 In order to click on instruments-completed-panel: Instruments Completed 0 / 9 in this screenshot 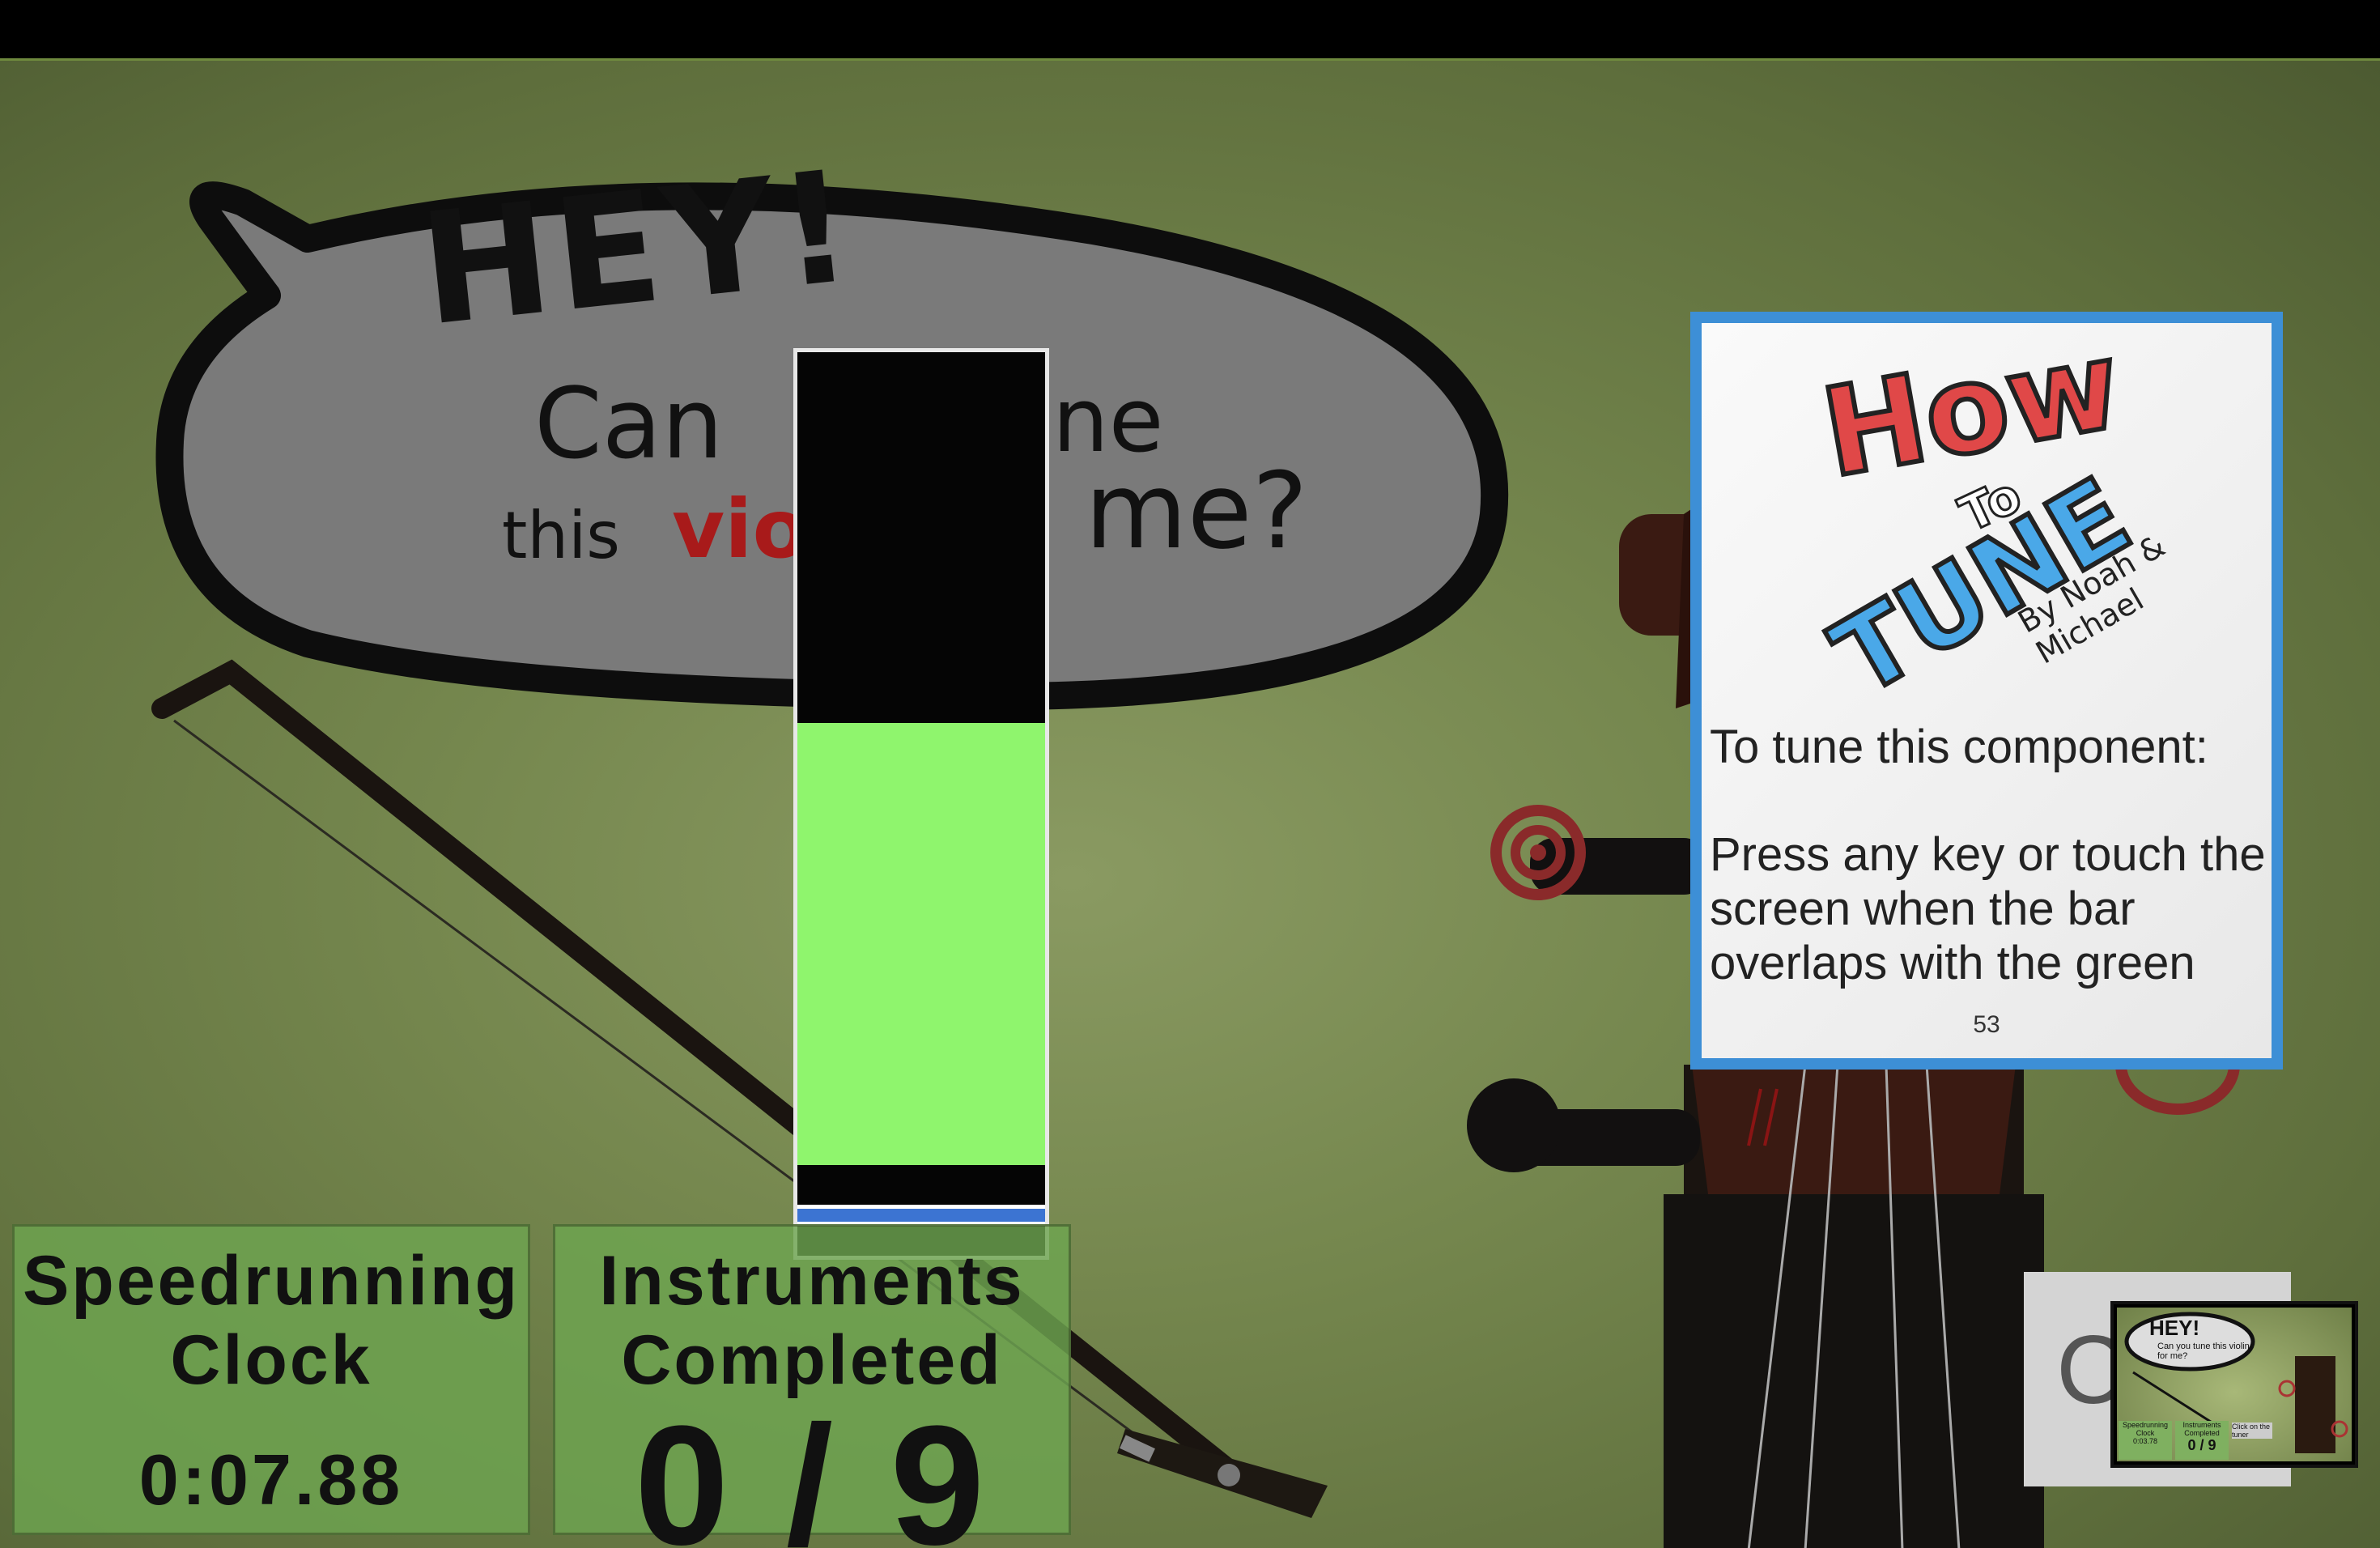, I will do `click(812, 1386)`.